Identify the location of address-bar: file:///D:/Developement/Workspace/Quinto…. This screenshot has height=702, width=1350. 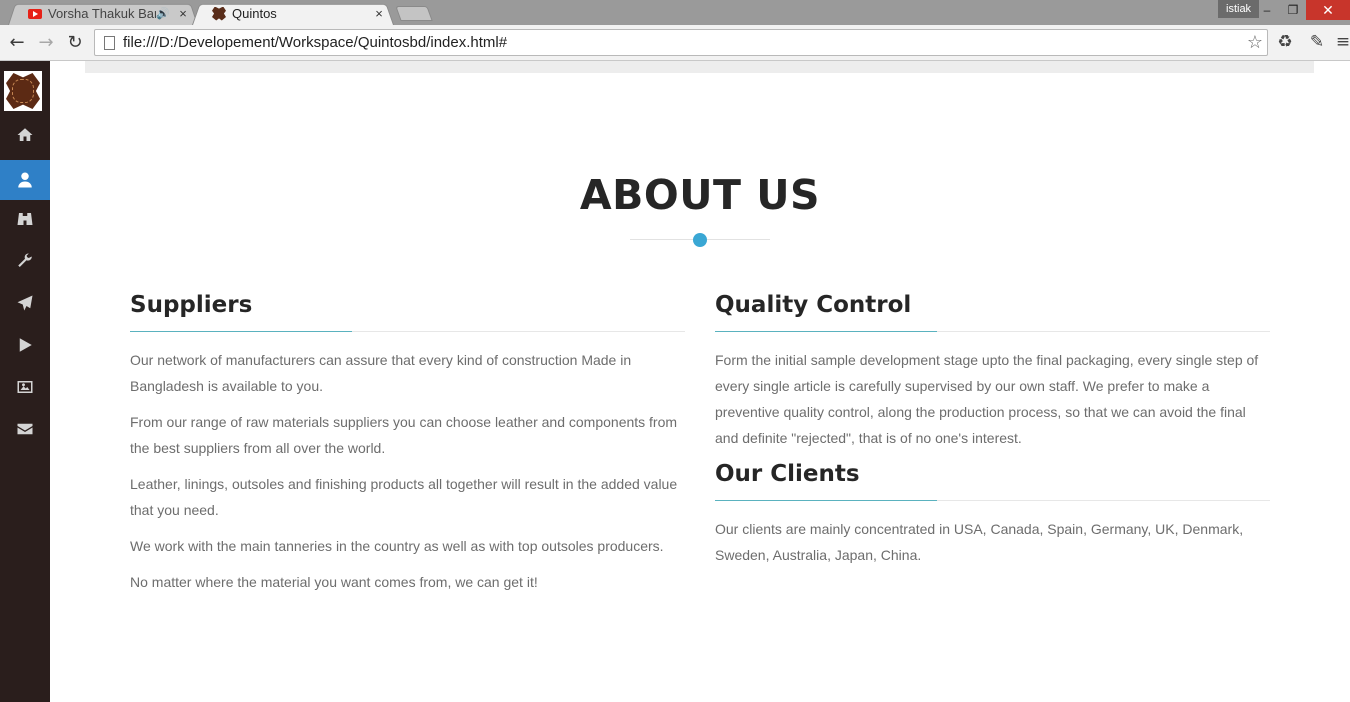
(681, 42).